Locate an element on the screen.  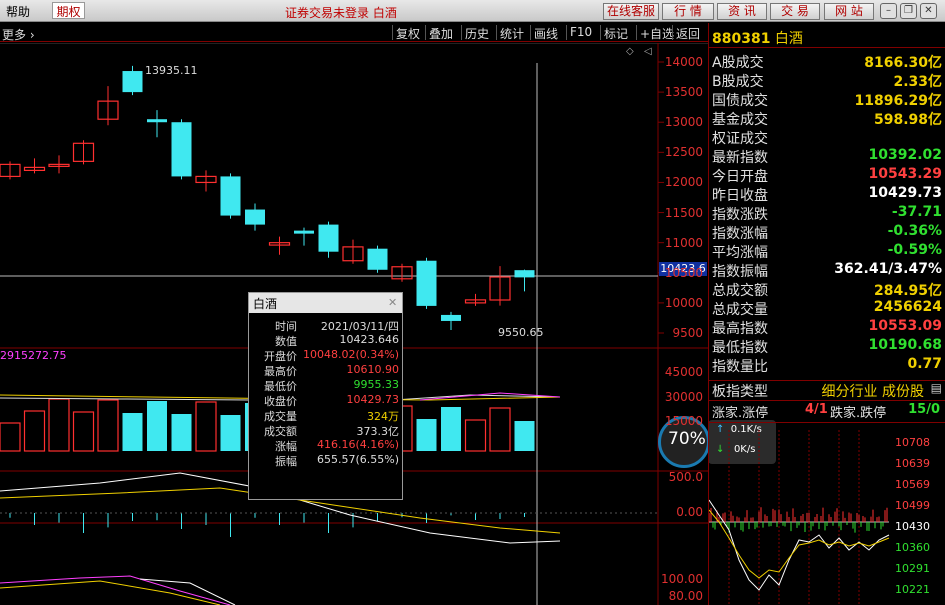
mini-tick: 10569 is located at coordinates (912, 484).